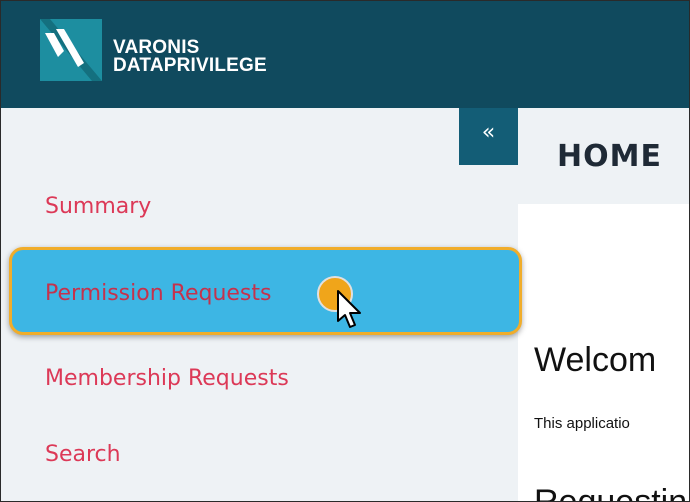 The width and height of the screenshot is (690, 502). Describe the element at coordinates (582, 423) in the screenshot. I see `intro-text: This applicatio` at that location.